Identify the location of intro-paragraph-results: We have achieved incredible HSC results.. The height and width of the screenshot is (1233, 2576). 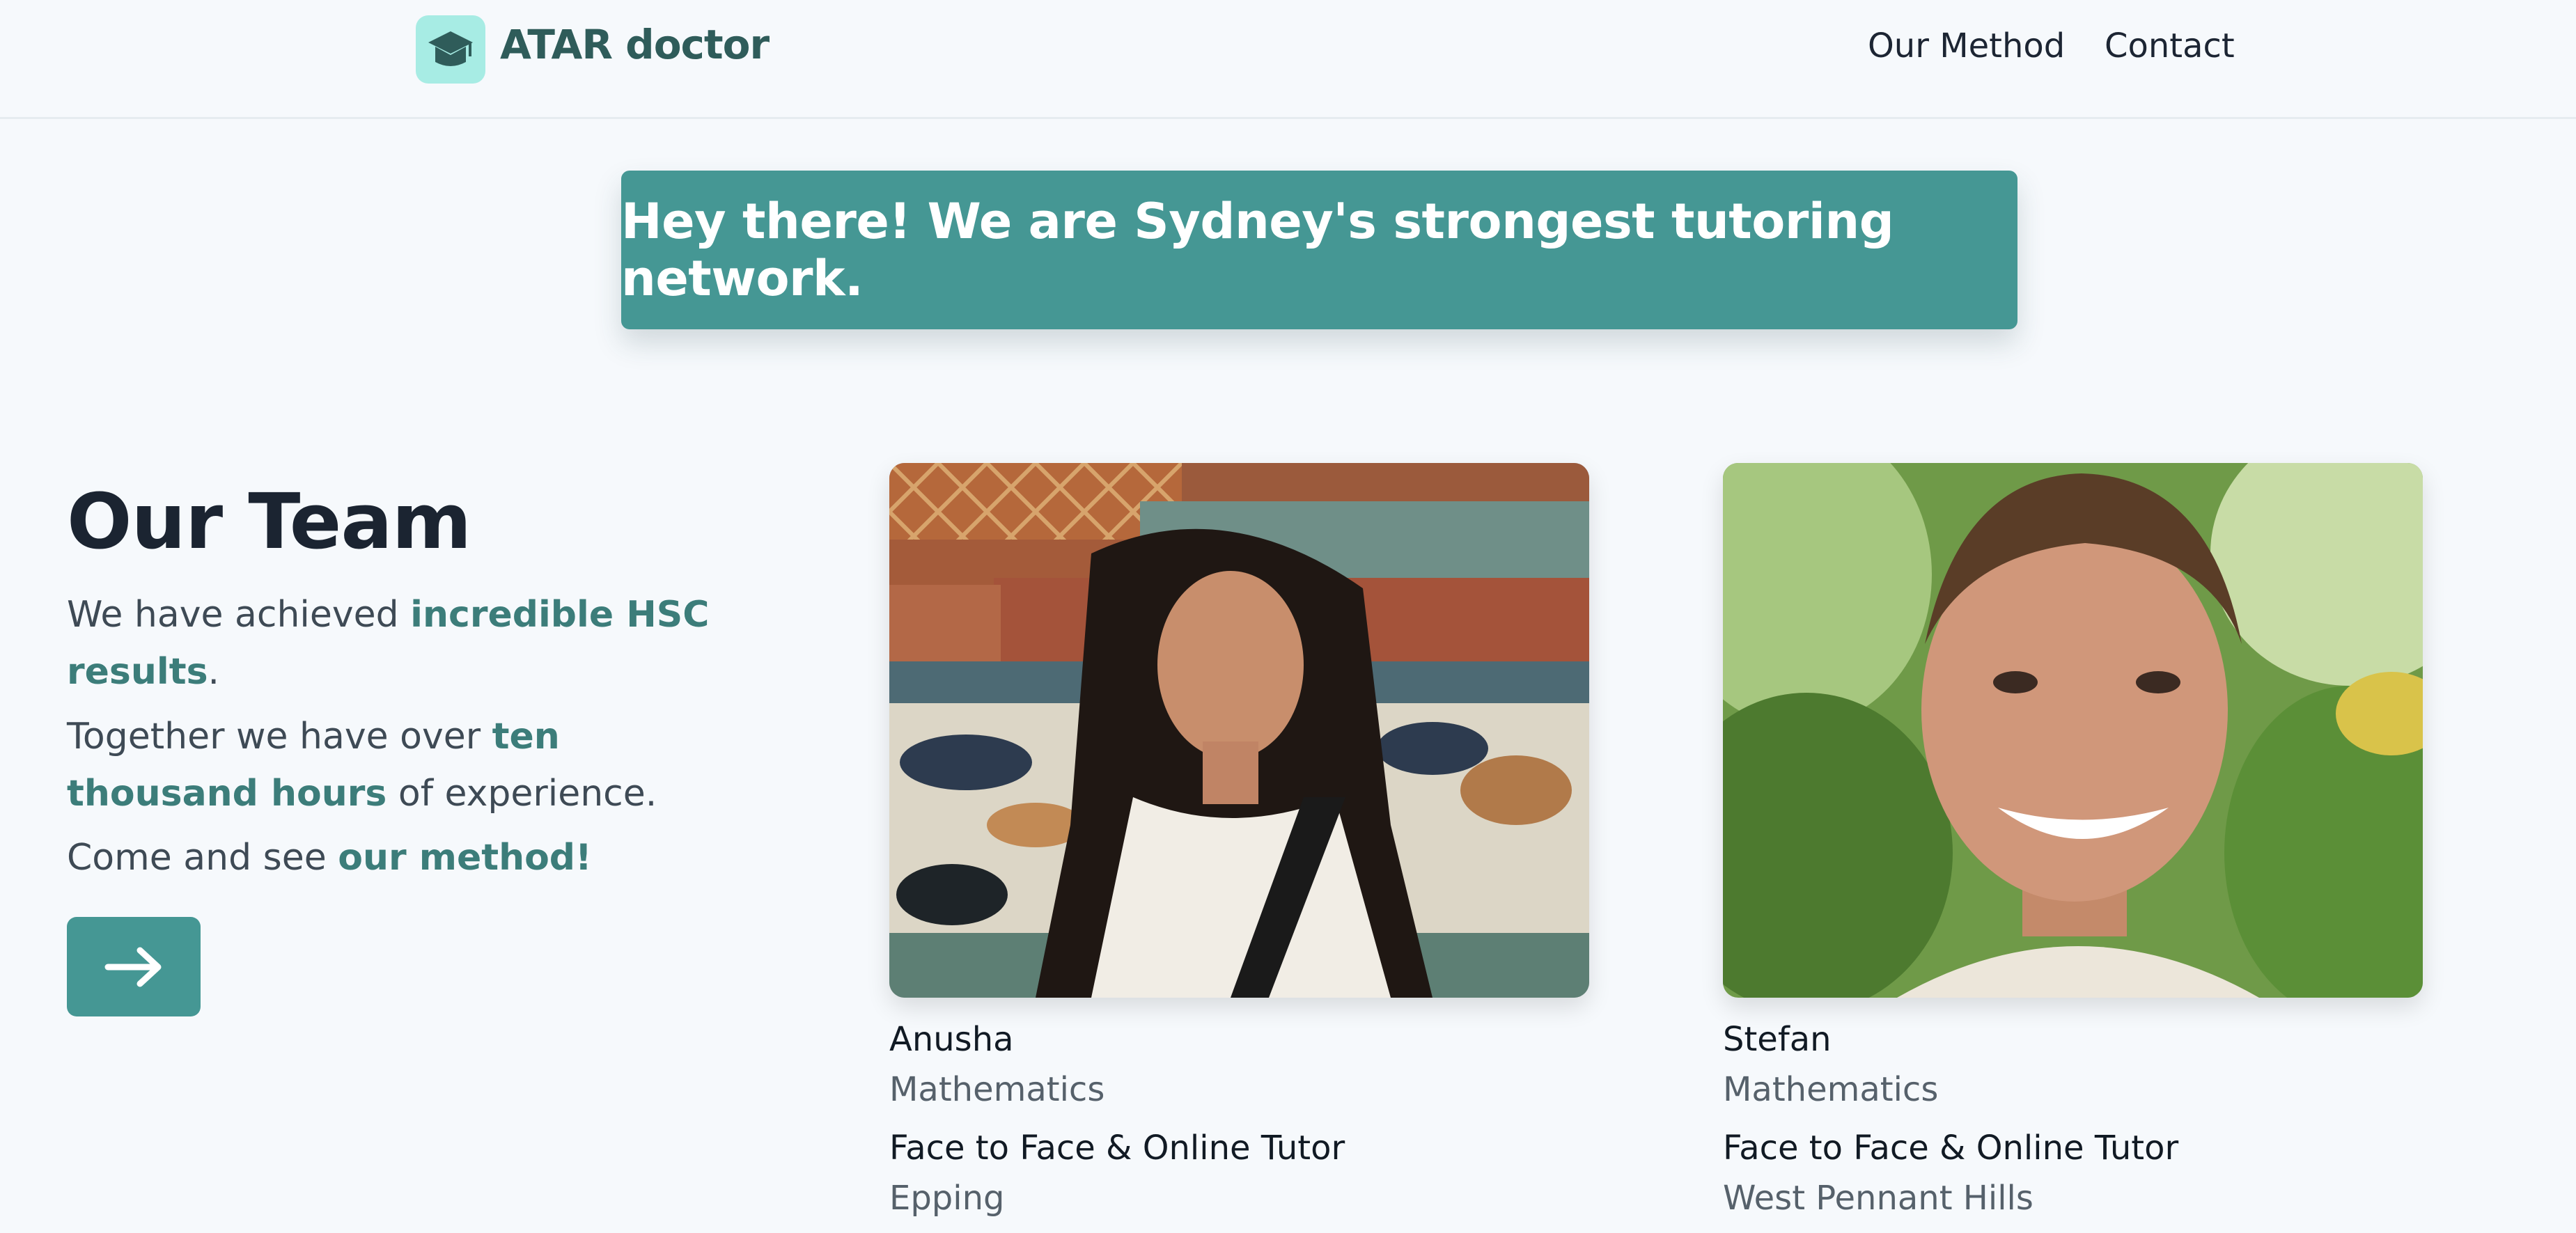
(401, 643).